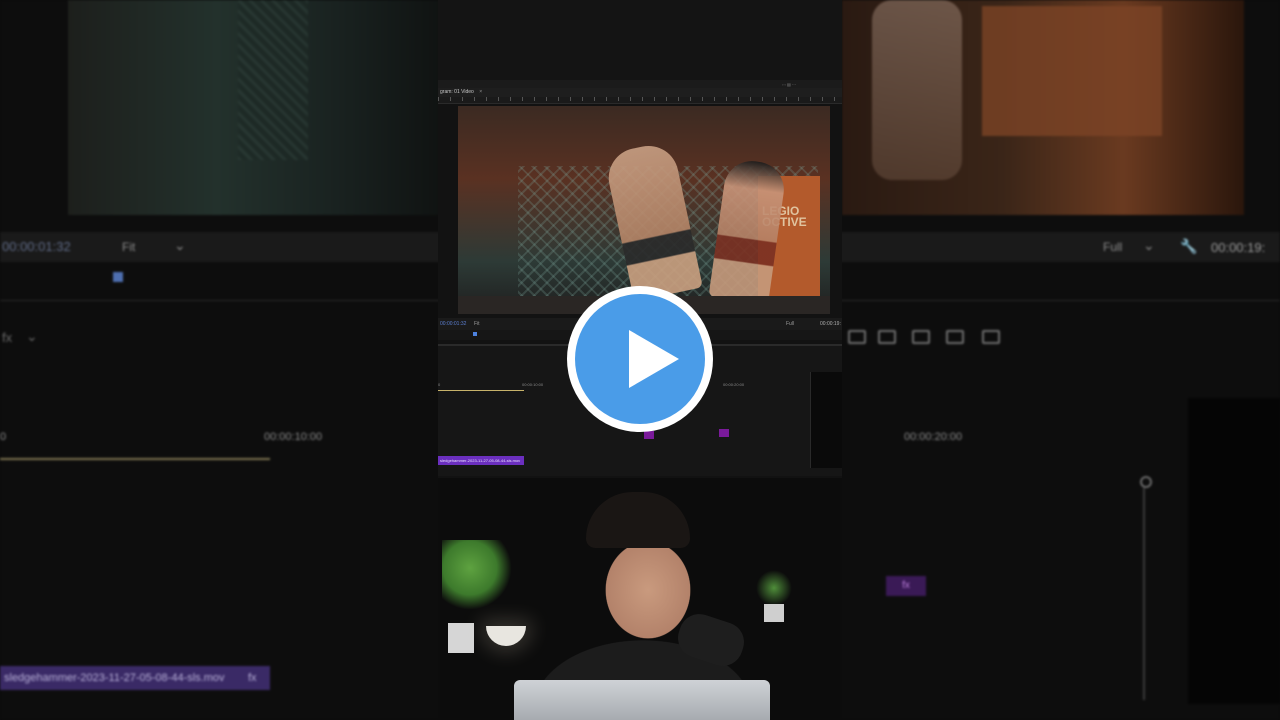 Image resolution: width=1280 pixels, height=720 pixels. What do you see at coordinates (991, 337) in the screenshot?
I see `export-frame-icon` at bounding box center [991, 337].